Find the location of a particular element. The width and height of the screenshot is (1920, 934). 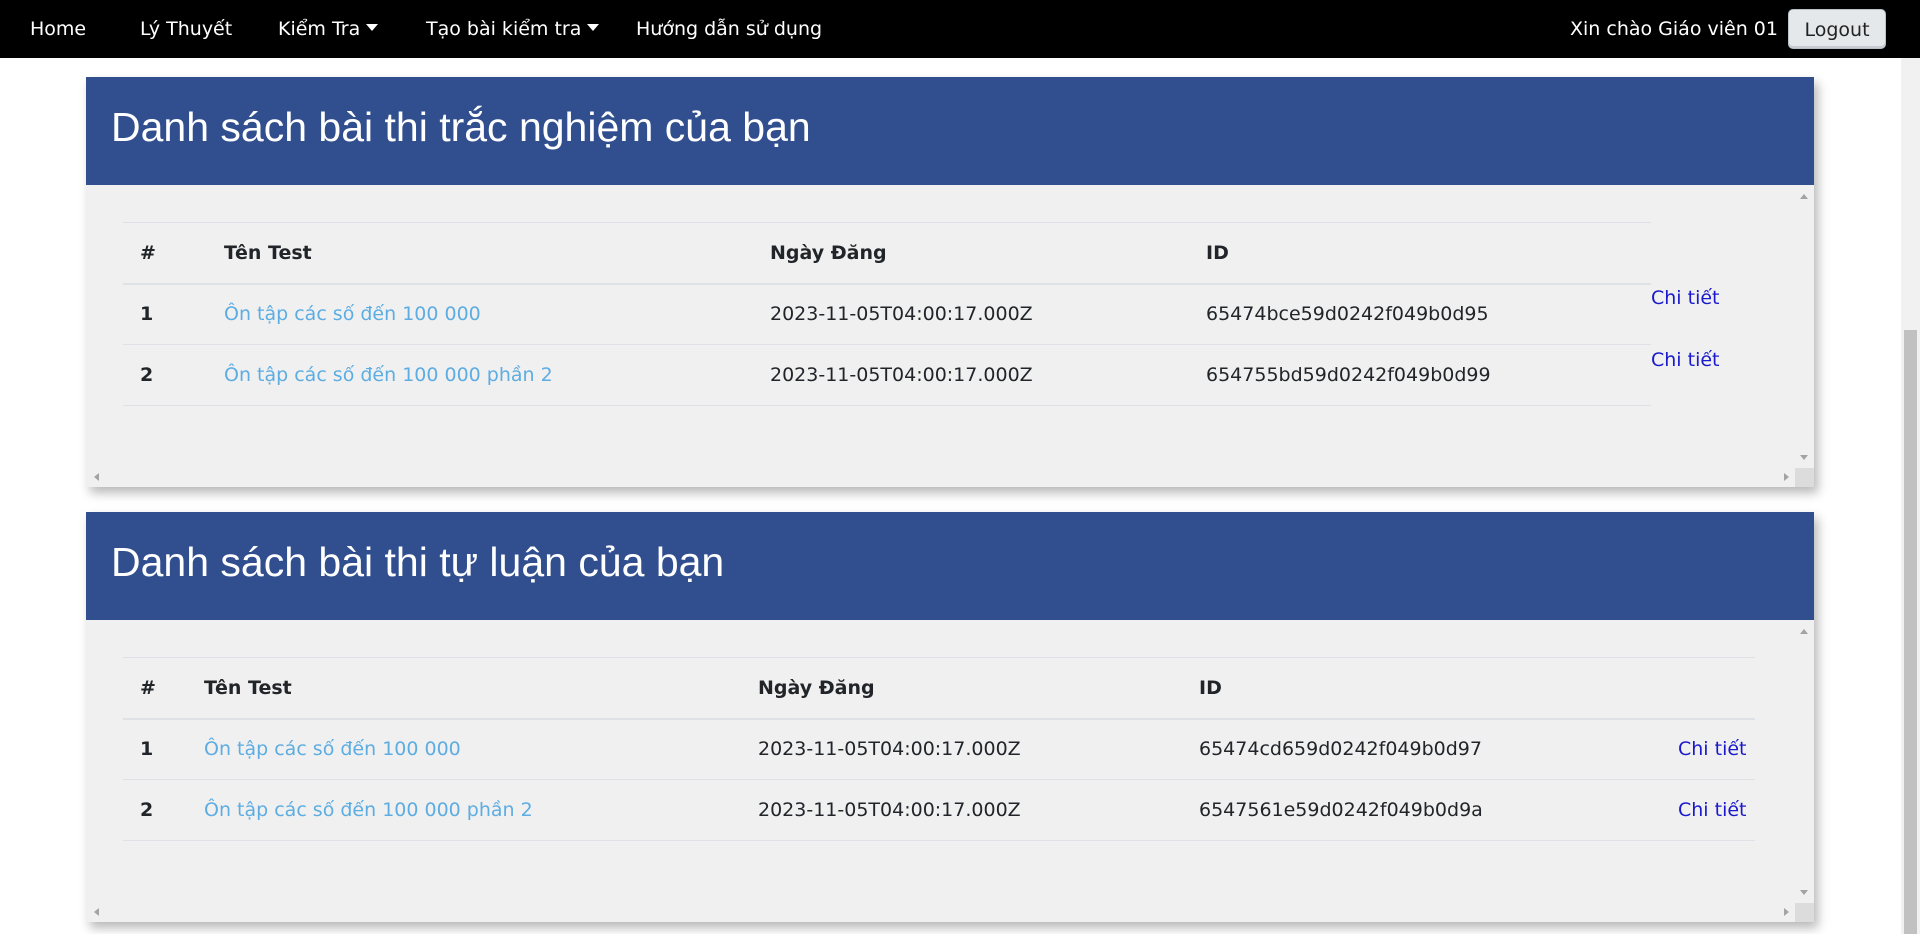

nav-ly-thuyet-label: Lý Thuyết is located at coordinates (186, 29).